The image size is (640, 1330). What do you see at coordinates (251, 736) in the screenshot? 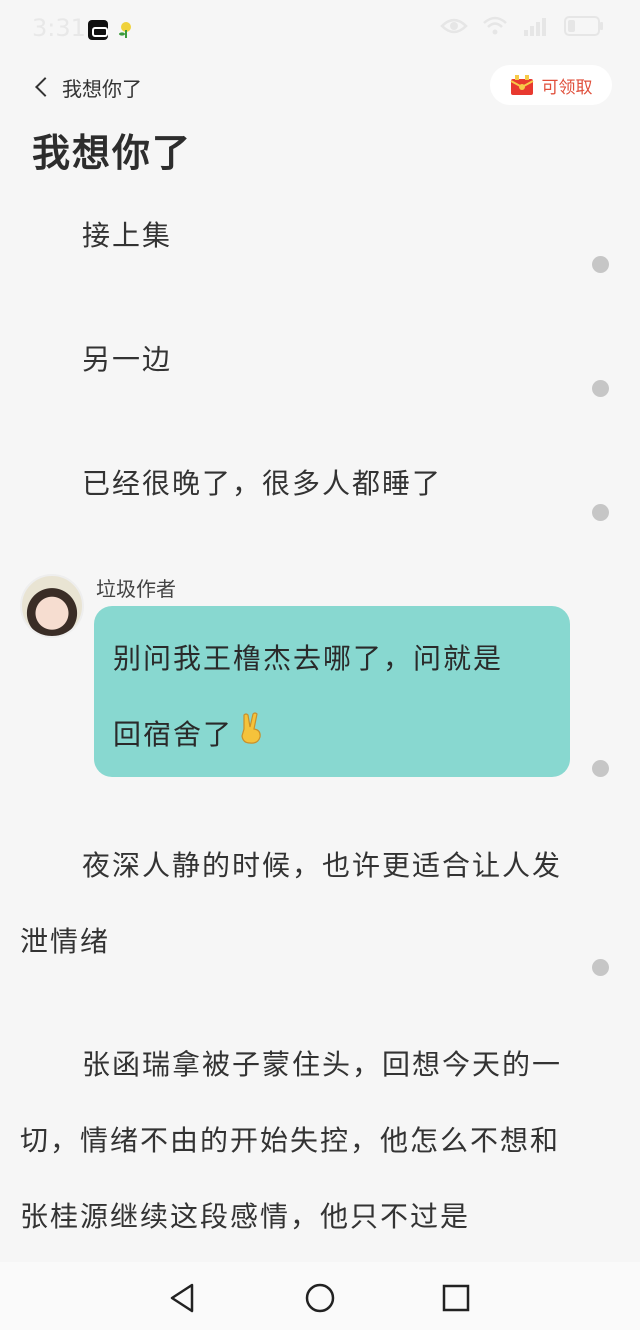
I see `victory-hand-icon` at bounding box center [251, 736].